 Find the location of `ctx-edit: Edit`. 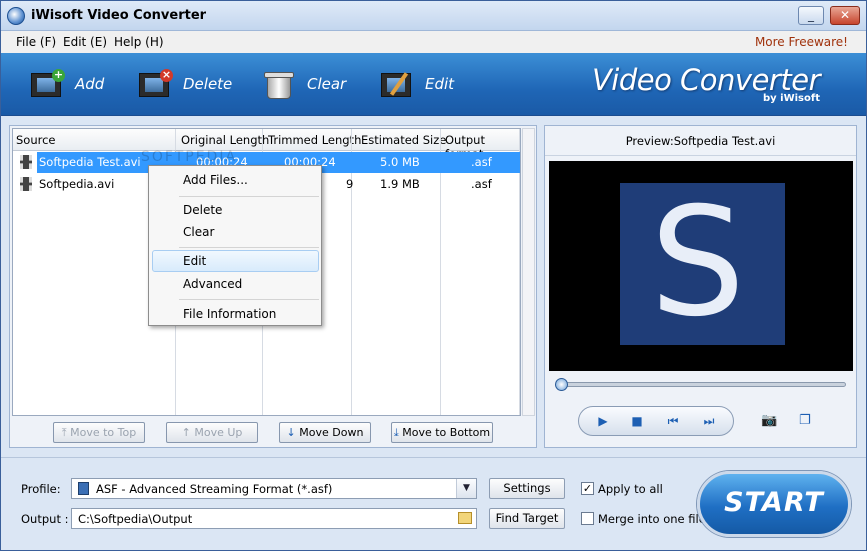

ctx-edit: Edit is located at coordinates (194, 261).